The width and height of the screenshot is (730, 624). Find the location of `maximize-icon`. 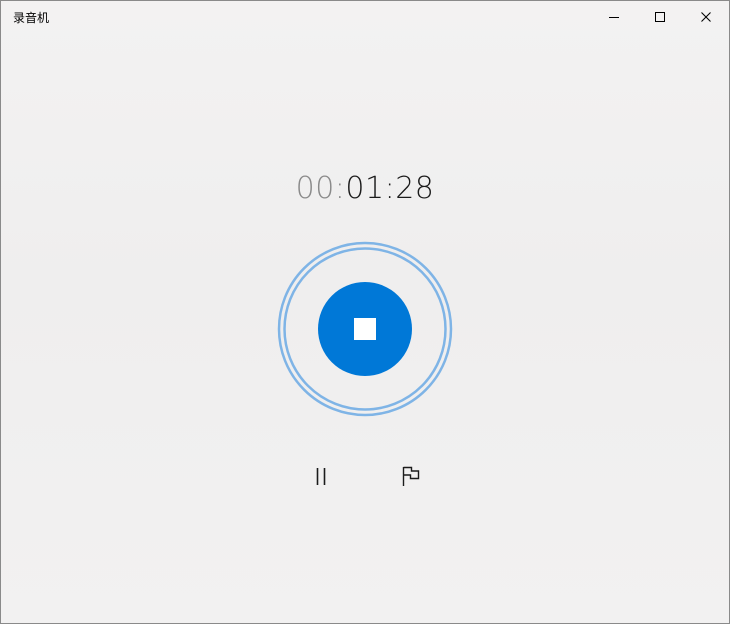

maximize-icon is located at coordinates (660, 17).